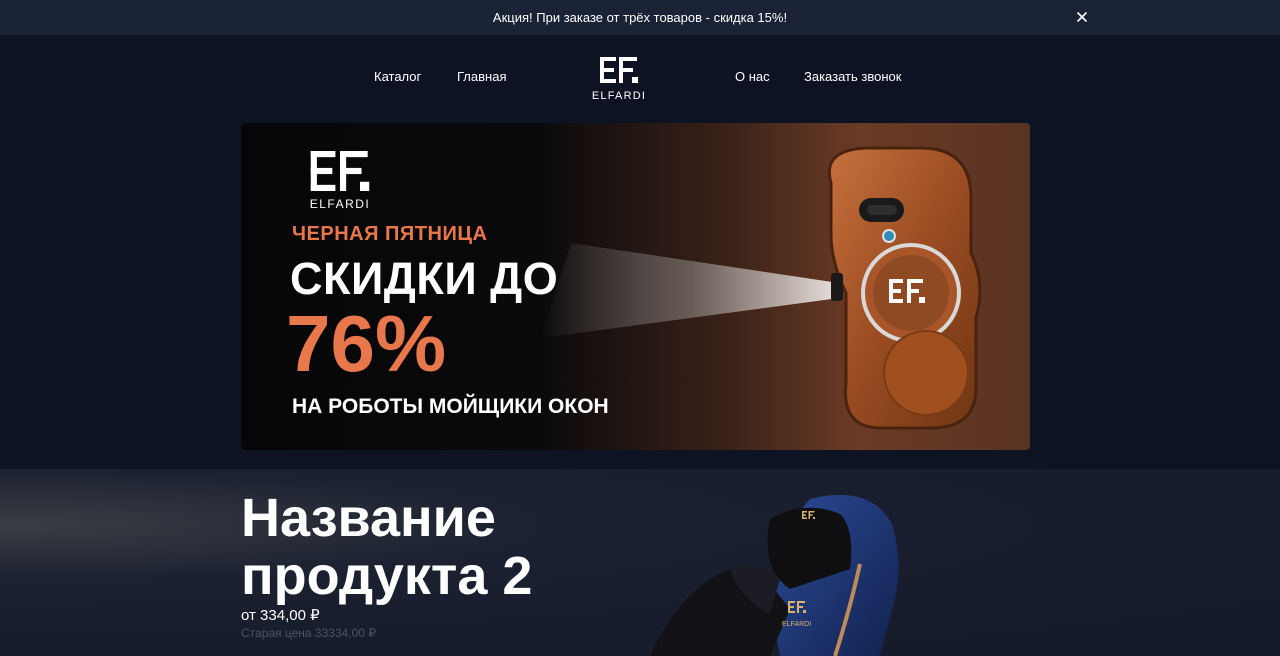 Image resolution: width=1280 pixels, height=656 pixels. Describe the element at coordinates (390, 234) in the screenshot. I see `banner-kicker: ЧЕРНАЯ ПЯТНИЦА` at that location.